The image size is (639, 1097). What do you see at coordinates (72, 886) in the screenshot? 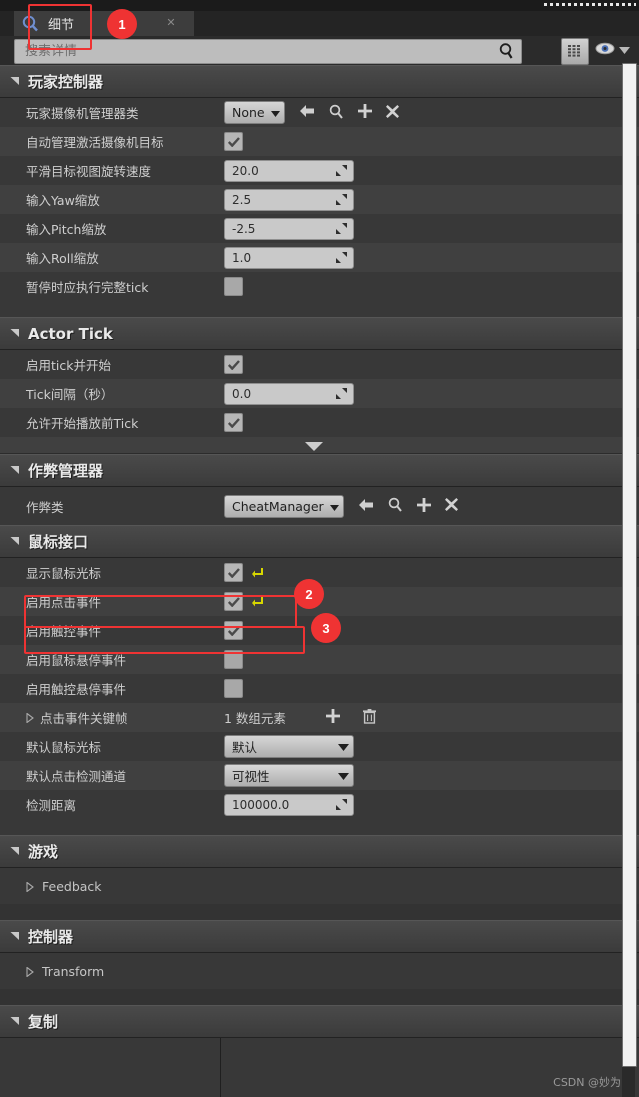
I see `subcategory-label: Feedback` at bounding box center [72, 886].